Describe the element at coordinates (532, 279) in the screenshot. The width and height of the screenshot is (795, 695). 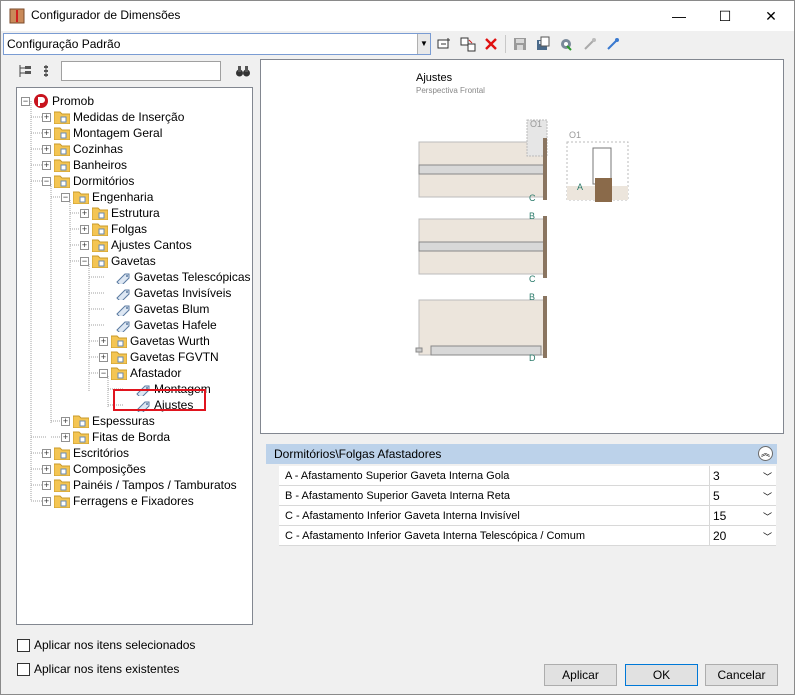
I see `label-c-2: C` at that location.